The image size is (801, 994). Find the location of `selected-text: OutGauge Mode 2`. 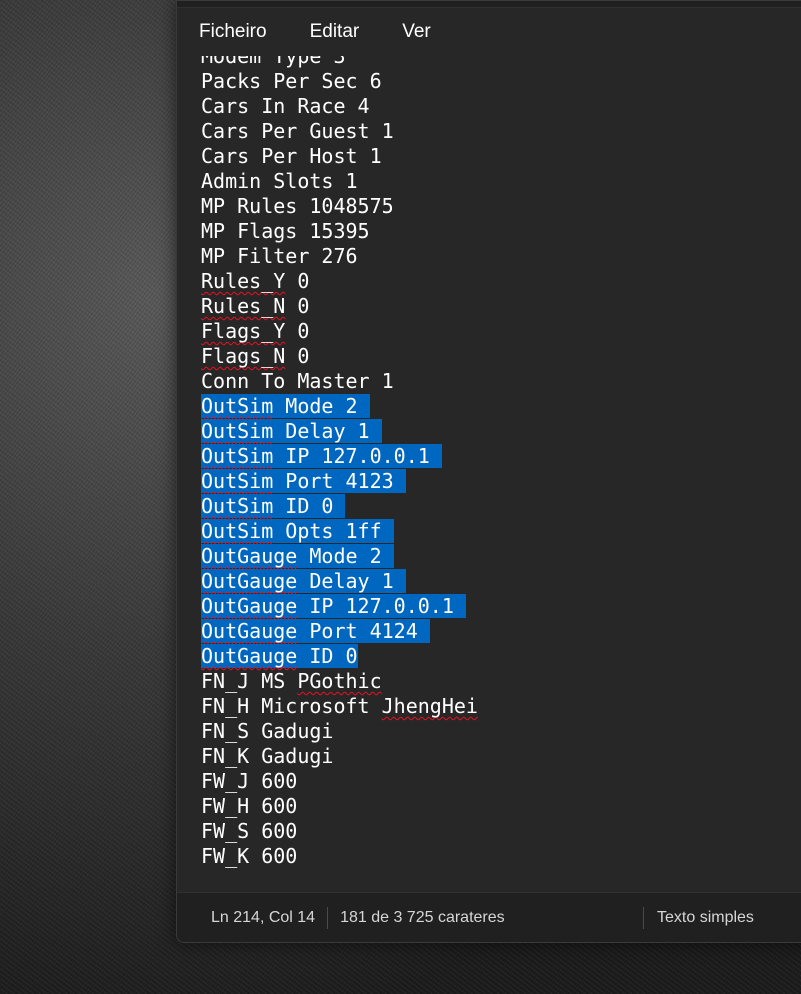

selected-text: OutGauge Mode 2 is located at coordinates (297, 556).